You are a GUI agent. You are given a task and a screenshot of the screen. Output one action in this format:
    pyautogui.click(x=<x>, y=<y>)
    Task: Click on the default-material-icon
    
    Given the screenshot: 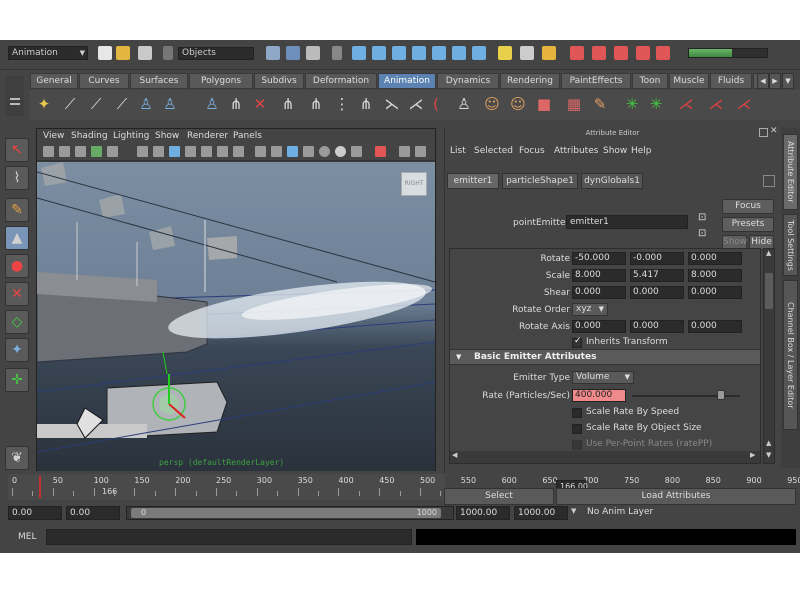 What is the action you would take?
    pyautogui.click(x=292, y=151)
    